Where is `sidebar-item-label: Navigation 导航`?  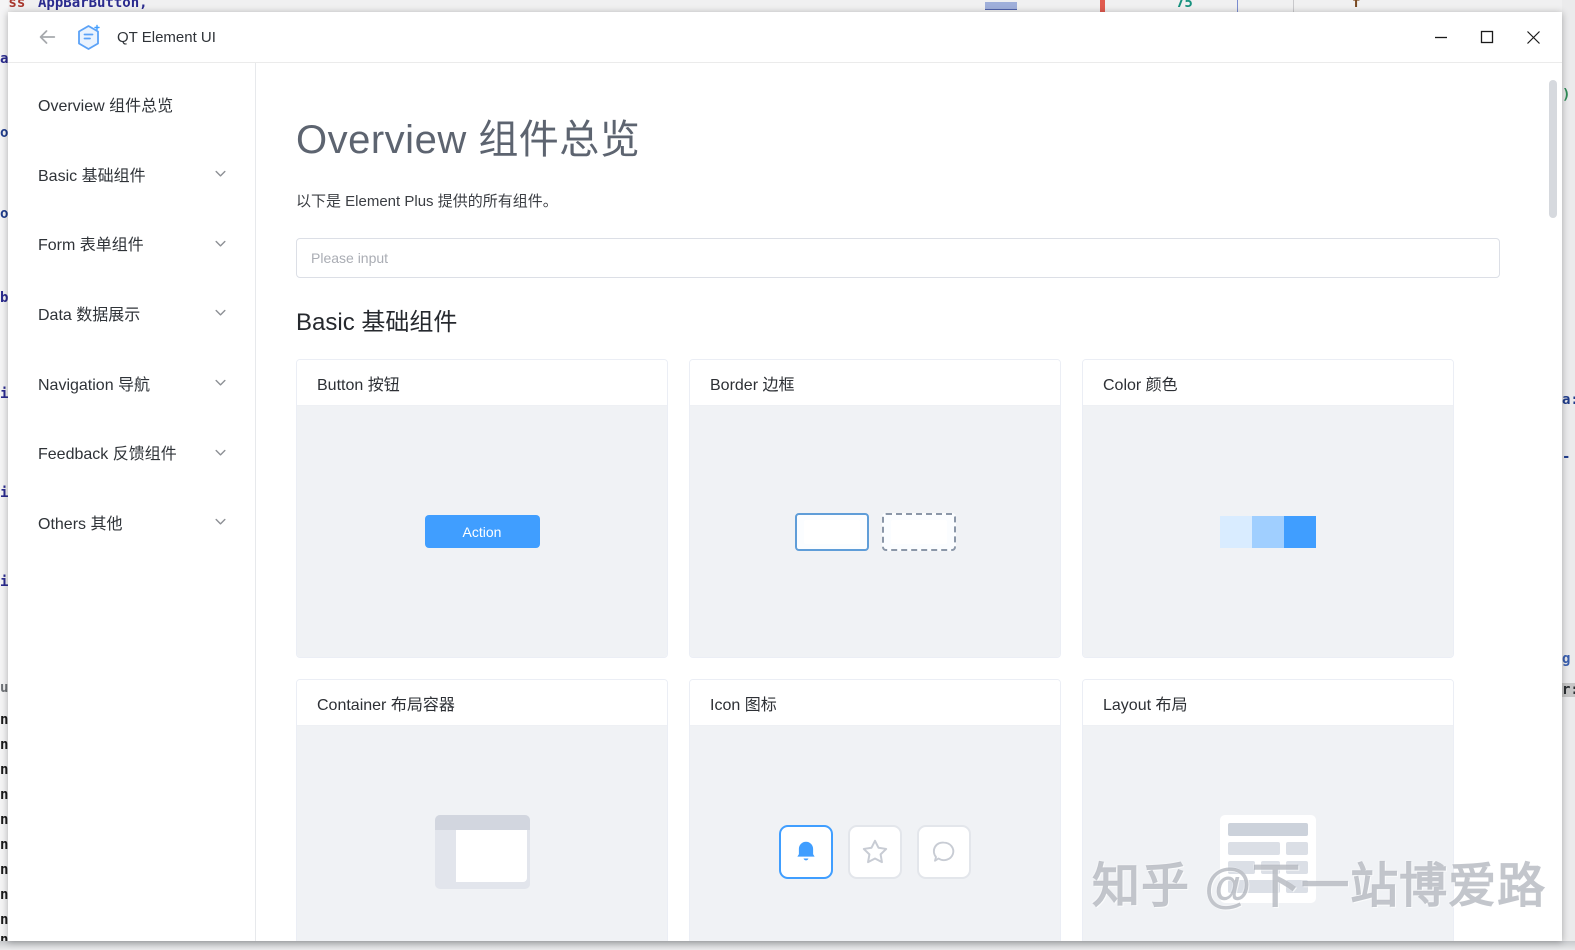 sidebar-item-label: Navigation 导航 is located at coordinates (94, 385).